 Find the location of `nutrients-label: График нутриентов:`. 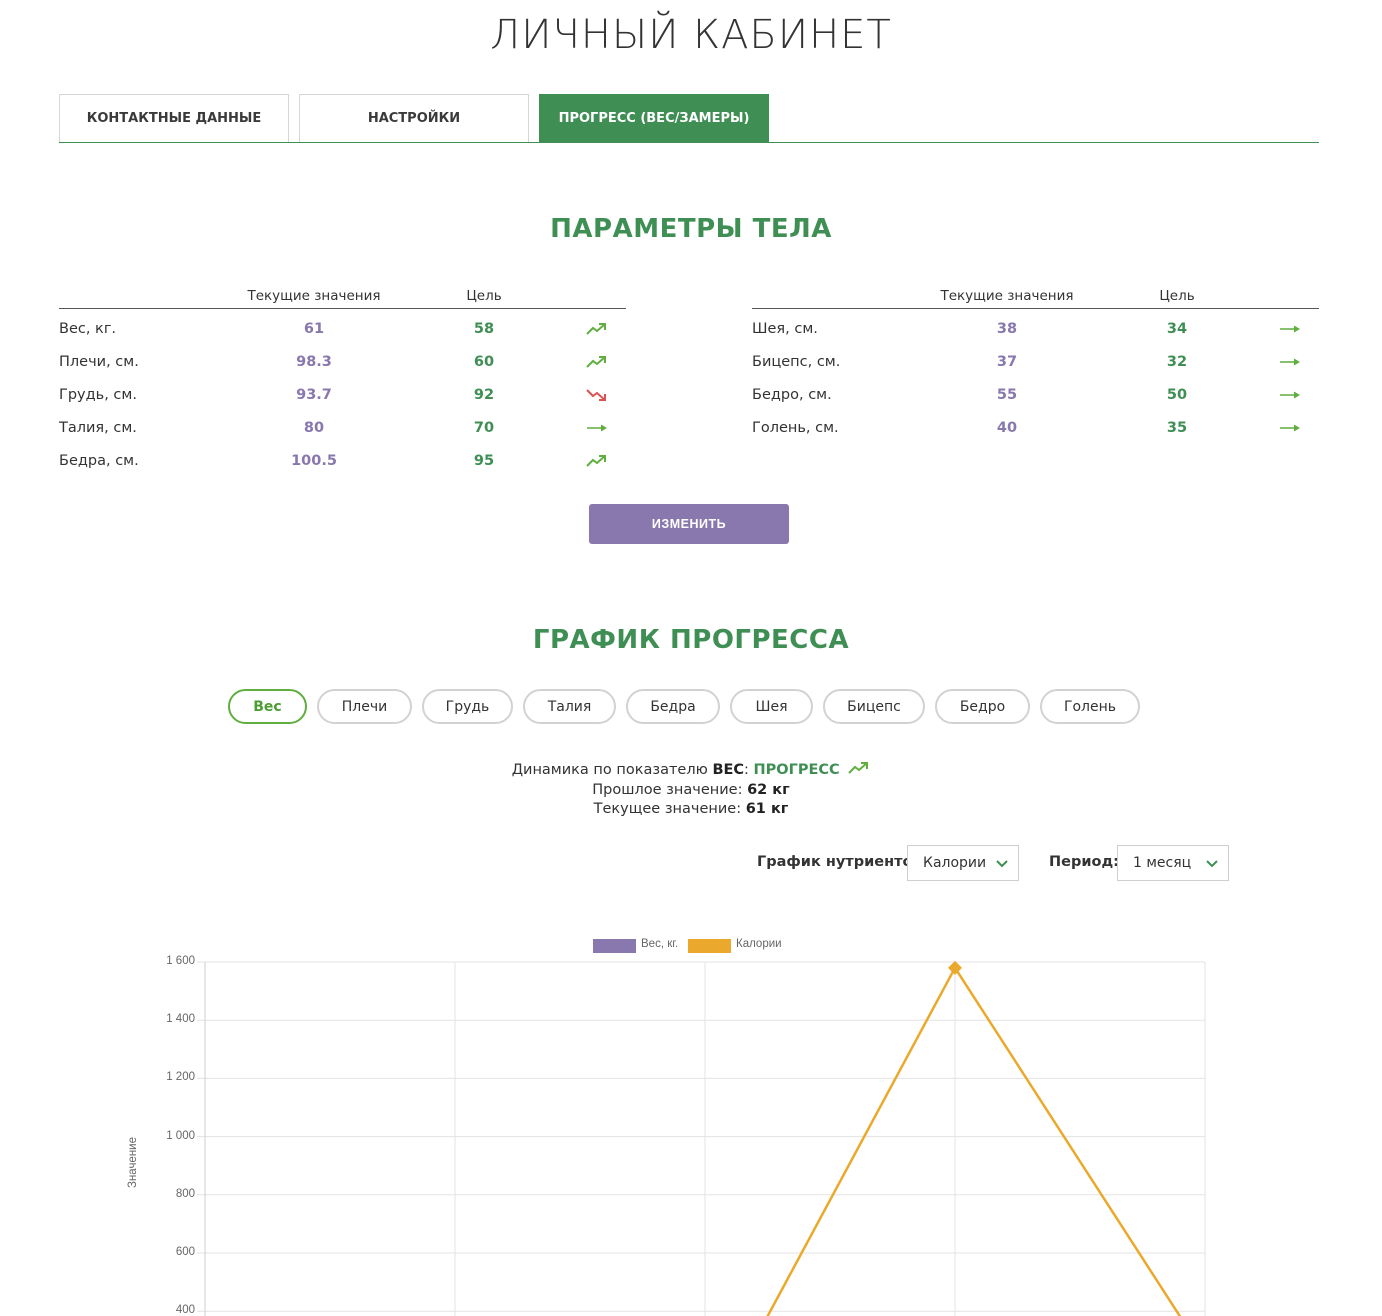

nutrients-label: График нутриентов: is located at coordinates (842, 862).